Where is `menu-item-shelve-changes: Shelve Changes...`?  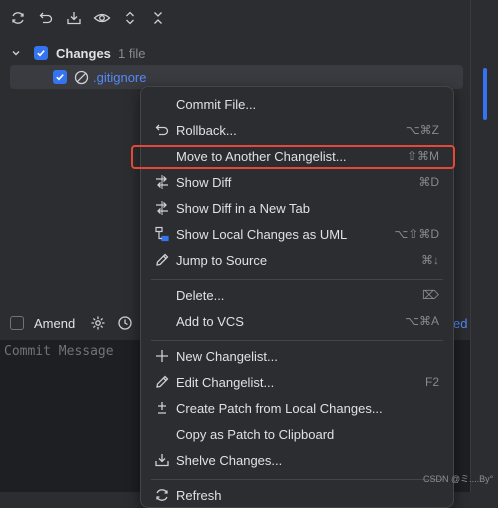 menu-item-shelve-changes: Shelve Changes... is located at coordinates (297, 460).